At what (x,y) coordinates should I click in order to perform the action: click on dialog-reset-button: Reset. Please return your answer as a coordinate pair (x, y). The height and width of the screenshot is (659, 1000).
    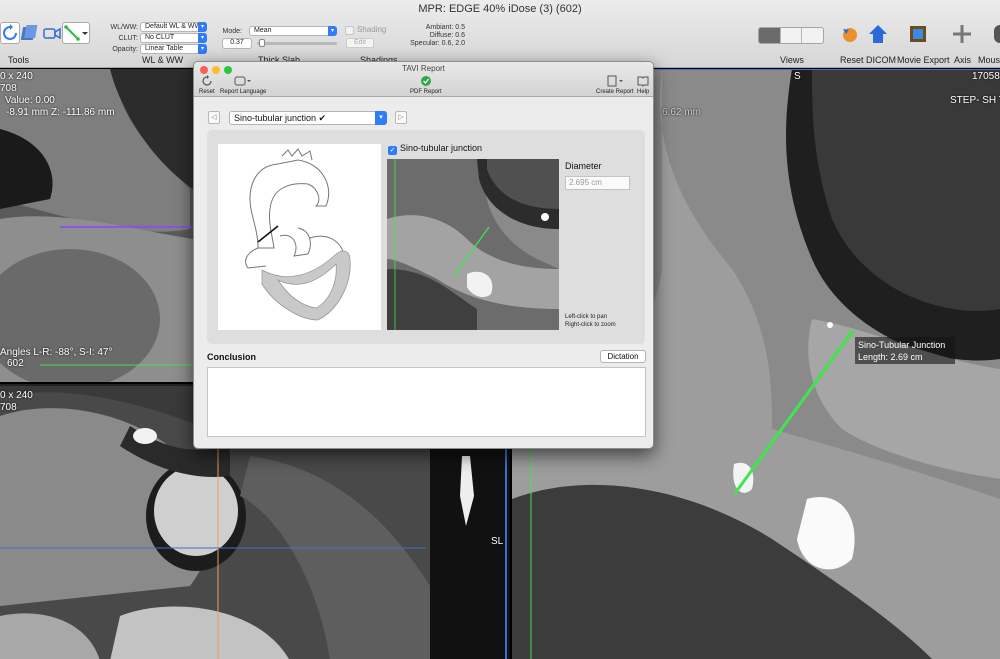
    Looking at the image, I should click on (207, 85).